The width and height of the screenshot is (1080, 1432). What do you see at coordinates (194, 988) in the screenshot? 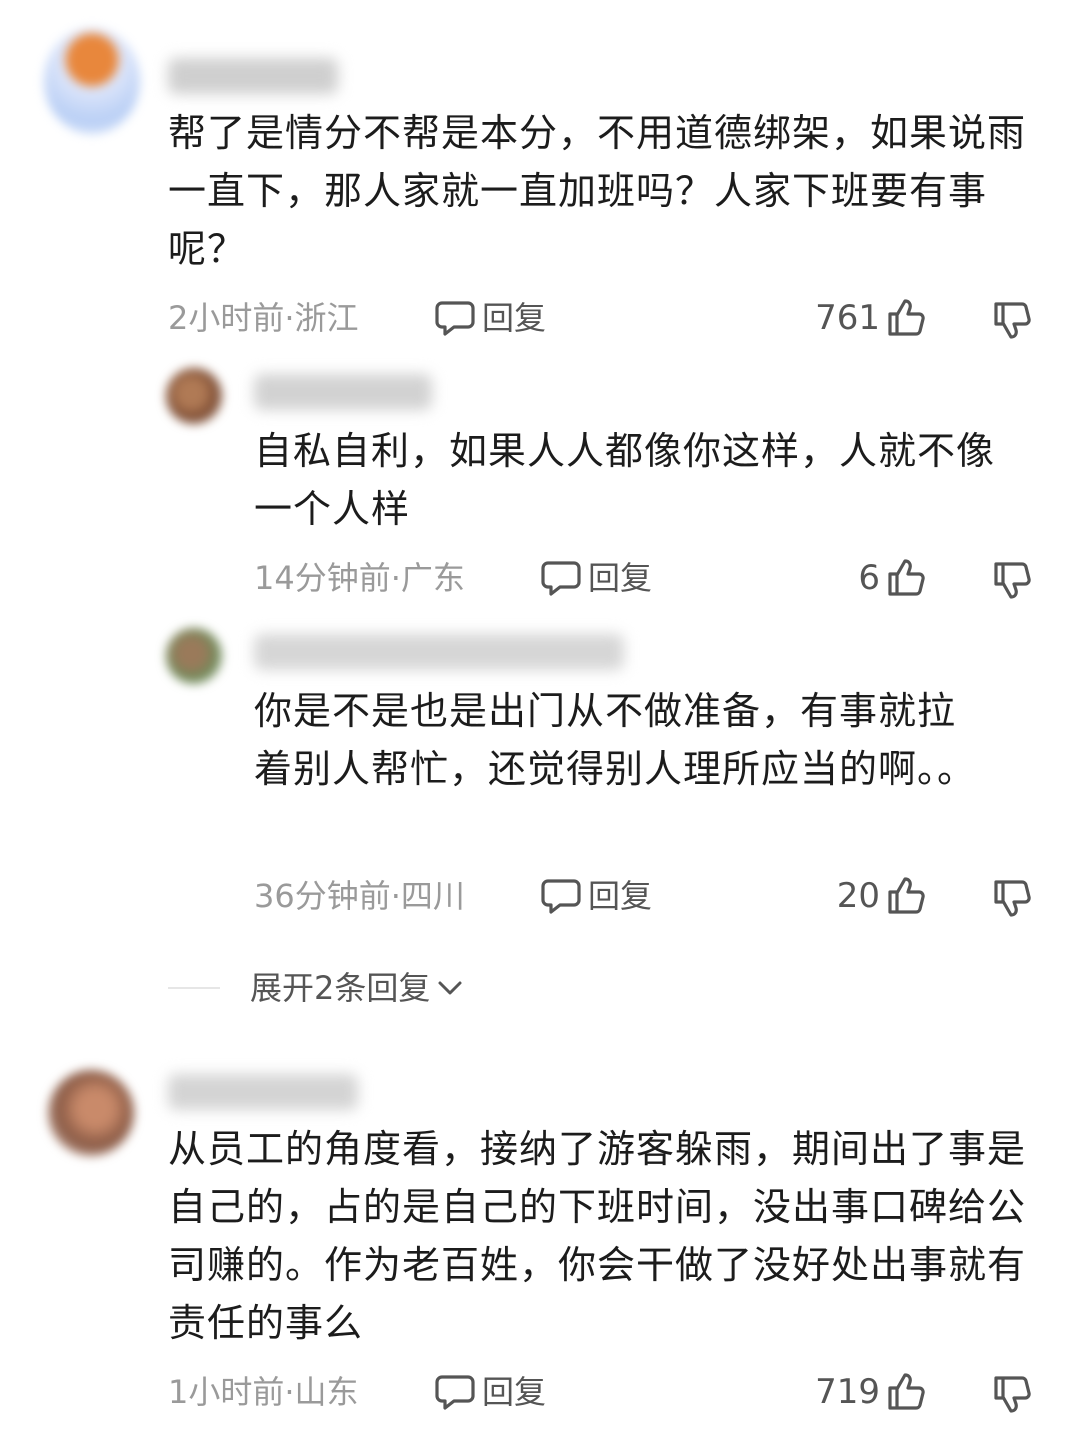
I see `divider` at bounding box center [194, 988].